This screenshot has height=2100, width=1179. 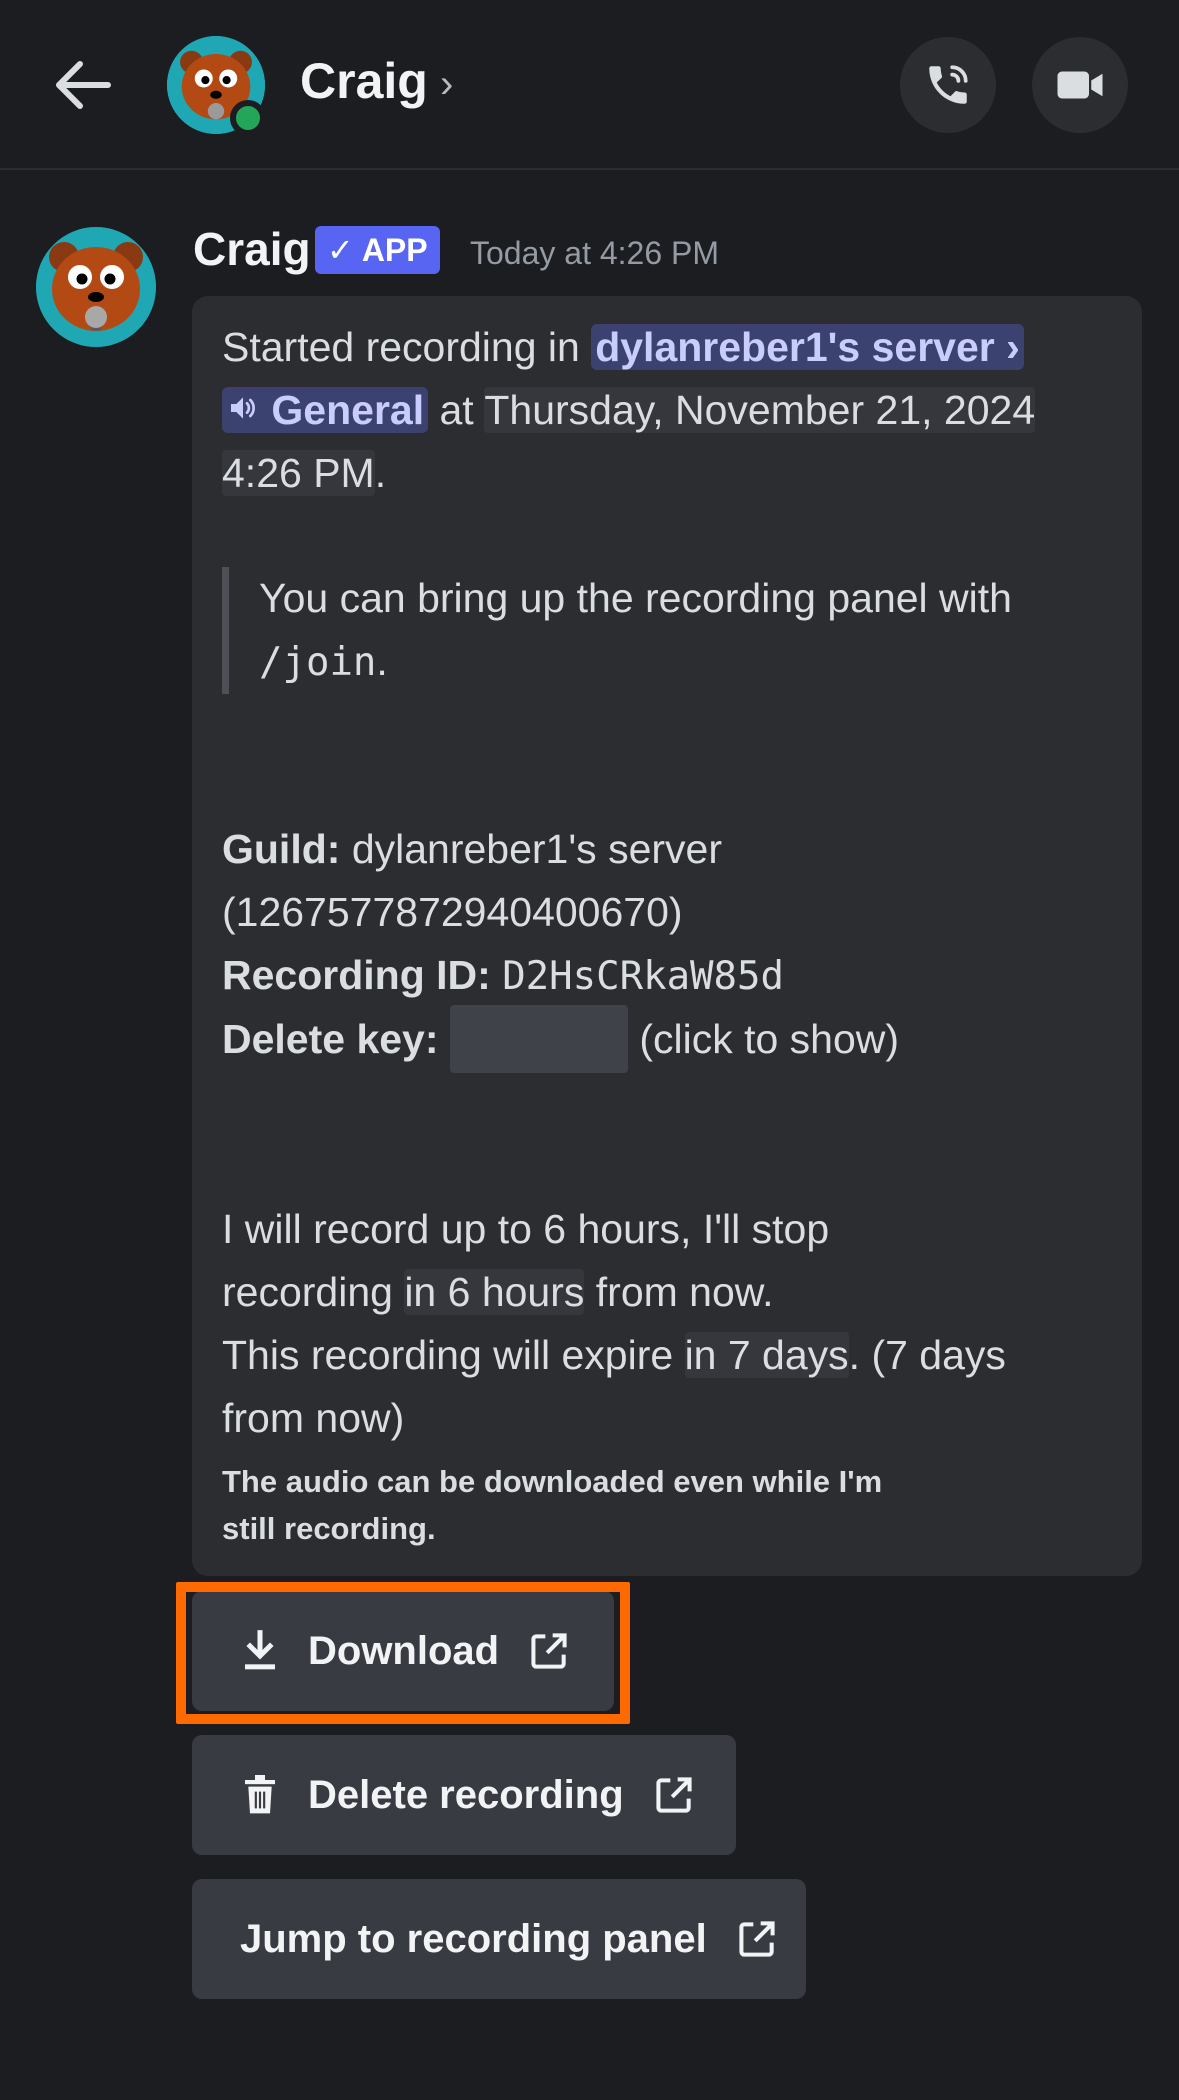 I want to click on app-badge: ✓ APP, so click(x=377, y=250).